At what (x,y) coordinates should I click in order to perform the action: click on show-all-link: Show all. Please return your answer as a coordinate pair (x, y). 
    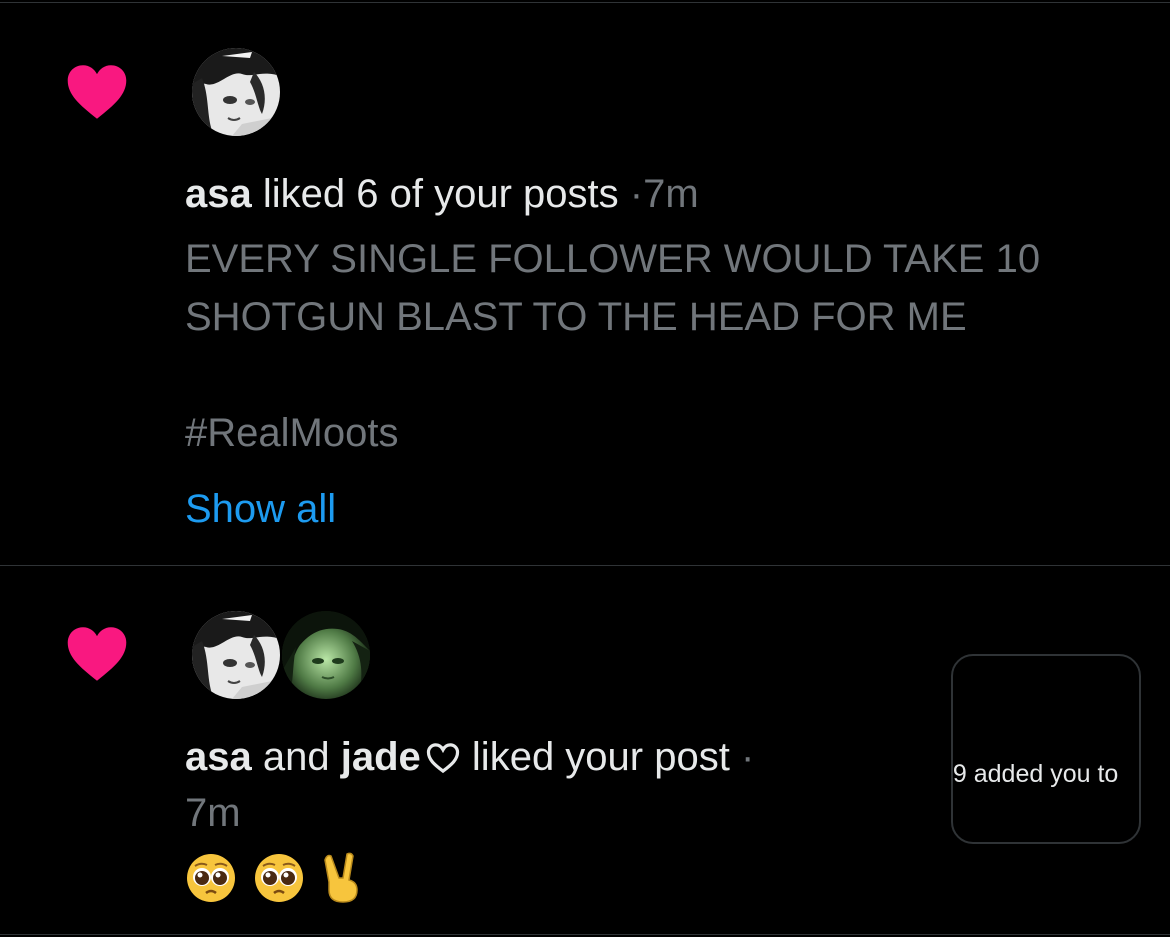
    Looking at the image, I should click on (260, 509).